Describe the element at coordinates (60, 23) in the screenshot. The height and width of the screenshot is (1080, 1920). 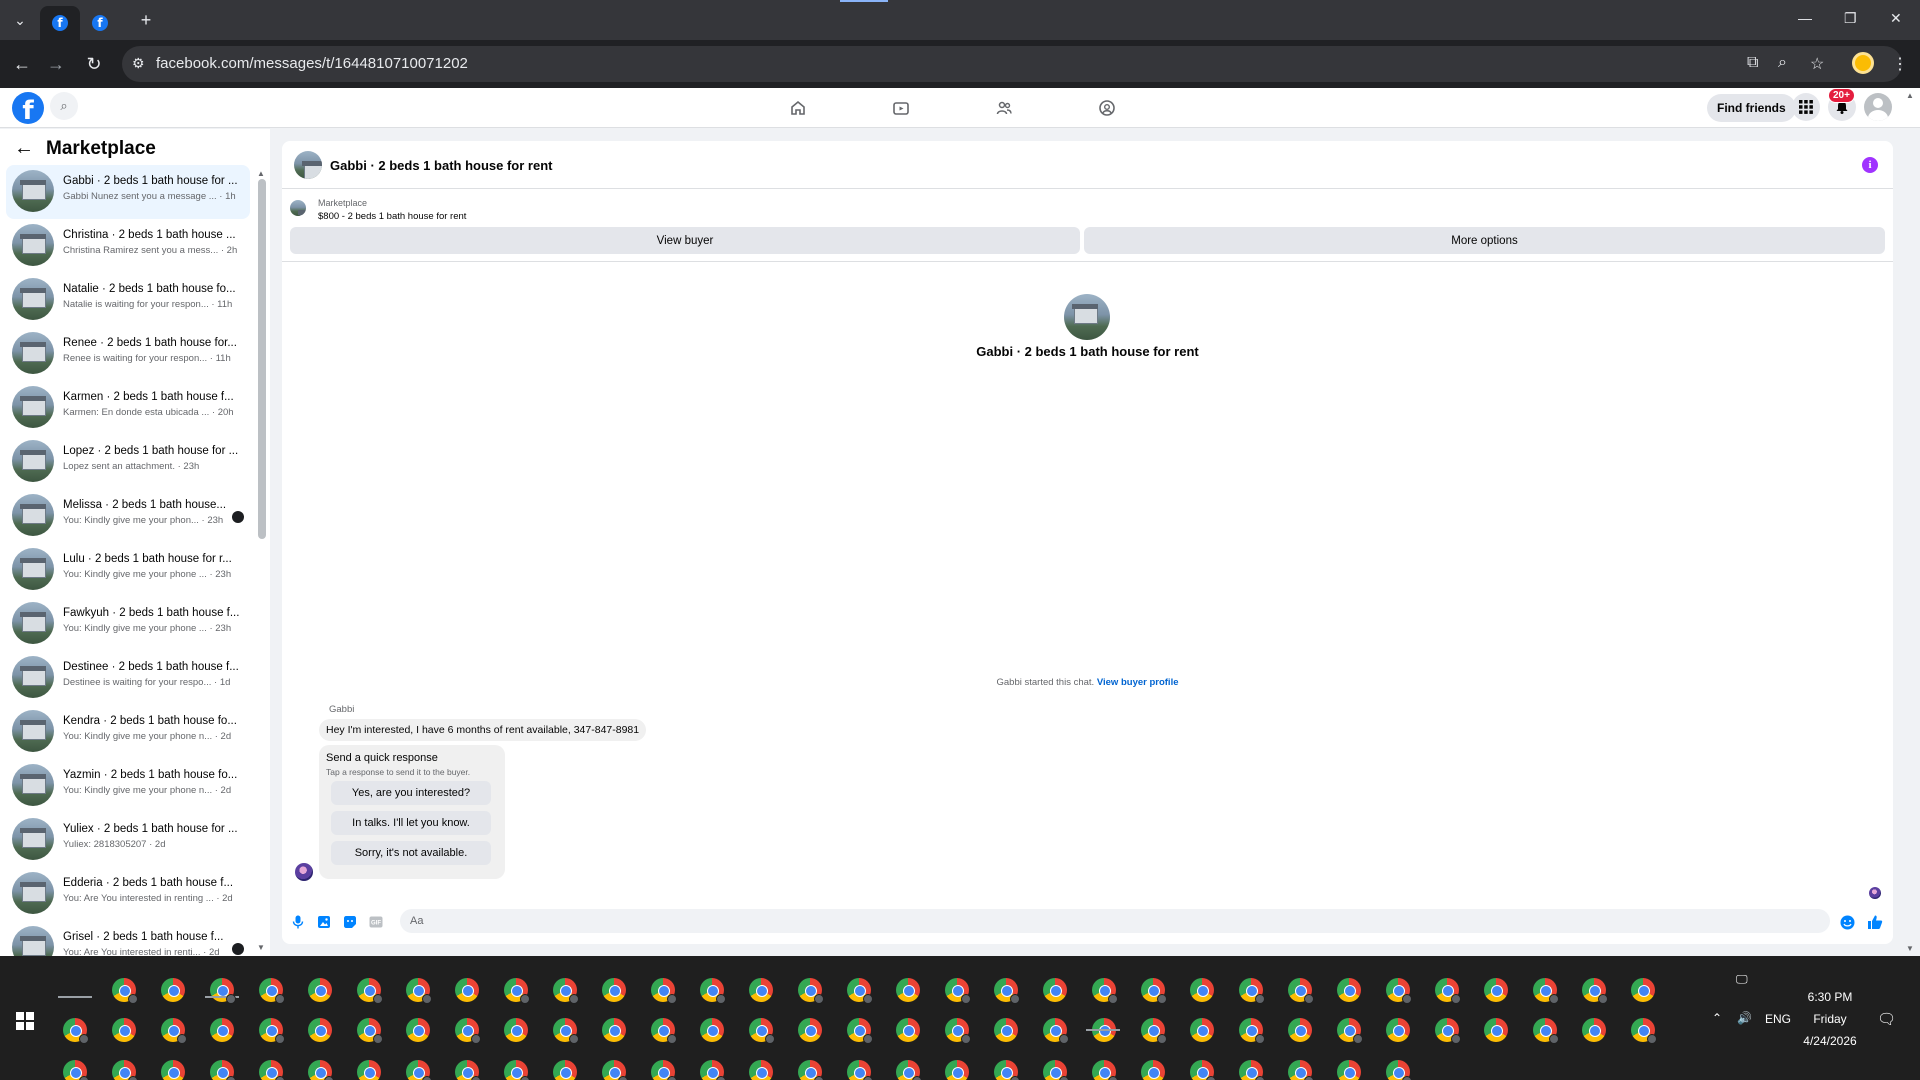
I see `tab-facebook-active: f` at that location.